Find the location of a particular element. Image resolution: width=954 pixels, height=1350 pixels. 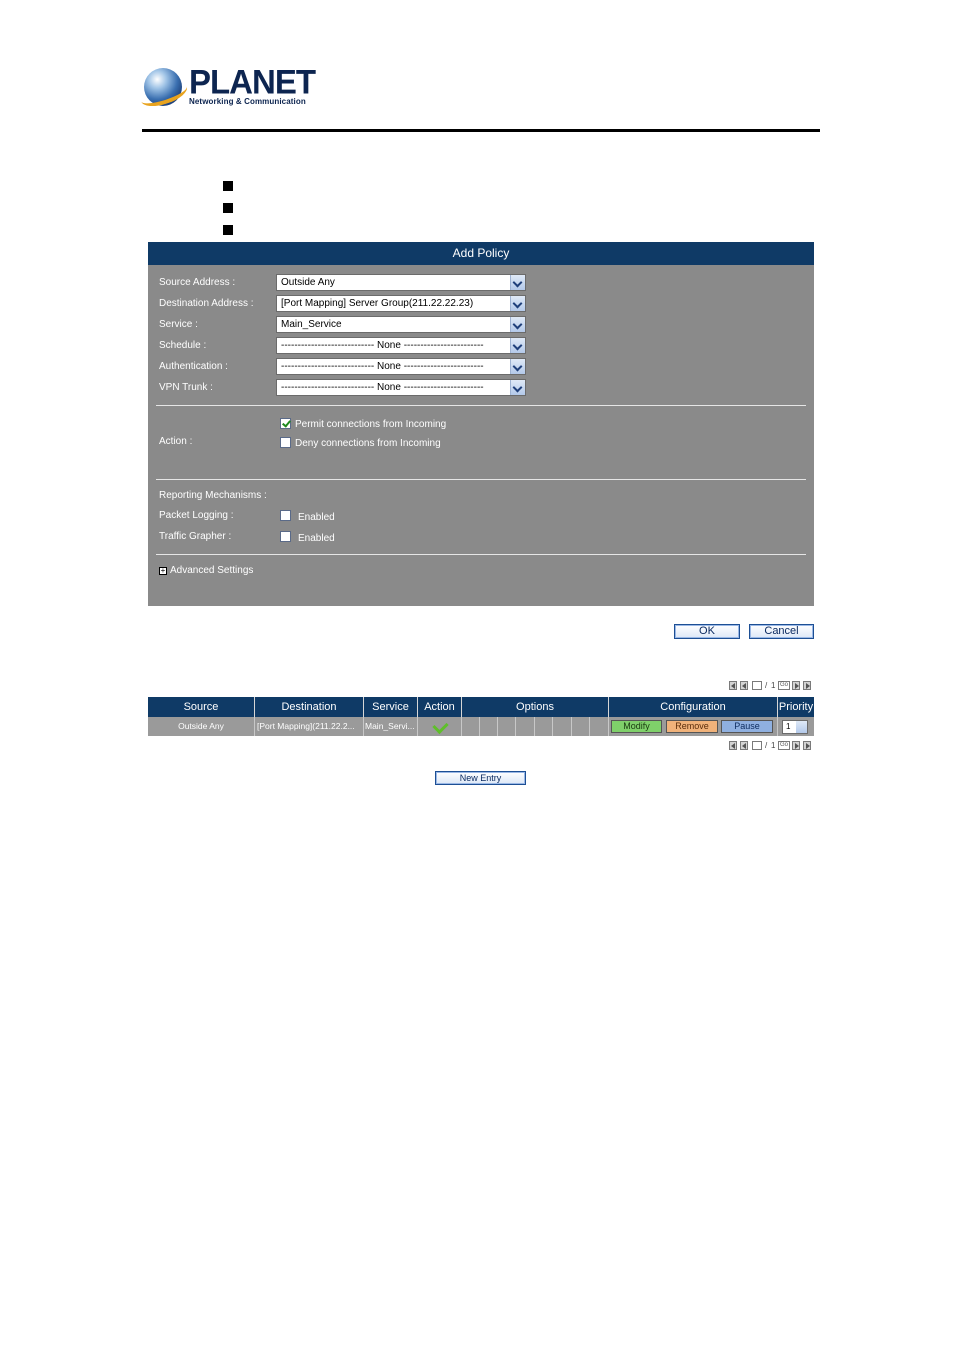

permit-checkbox is located at coordinates (285, 423).